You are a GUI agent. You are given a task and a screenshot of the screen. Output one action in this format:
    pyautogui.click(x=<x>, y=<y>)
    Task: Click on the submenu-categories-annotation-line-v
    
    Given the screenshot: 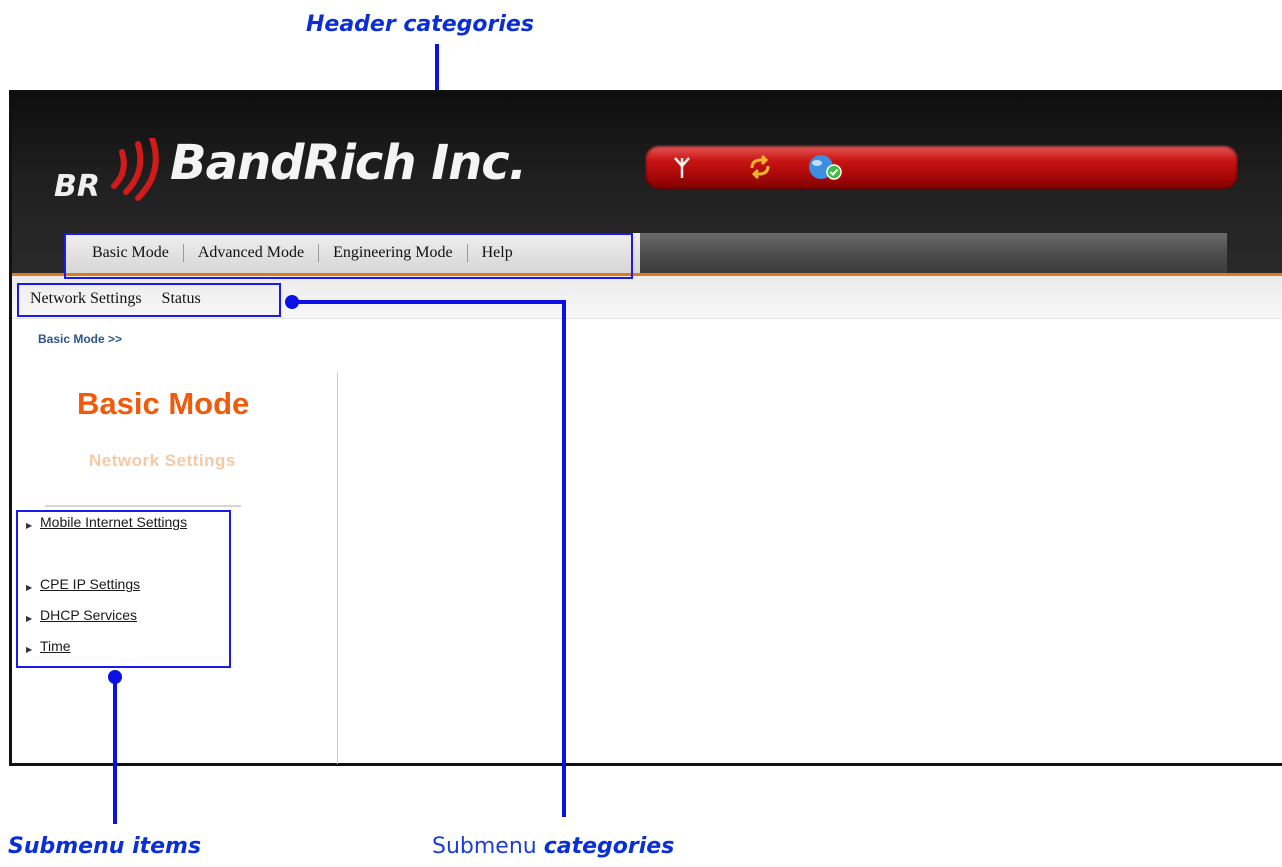 What is the action you would take?
    pyautogui.click(x=564, y=558)
    